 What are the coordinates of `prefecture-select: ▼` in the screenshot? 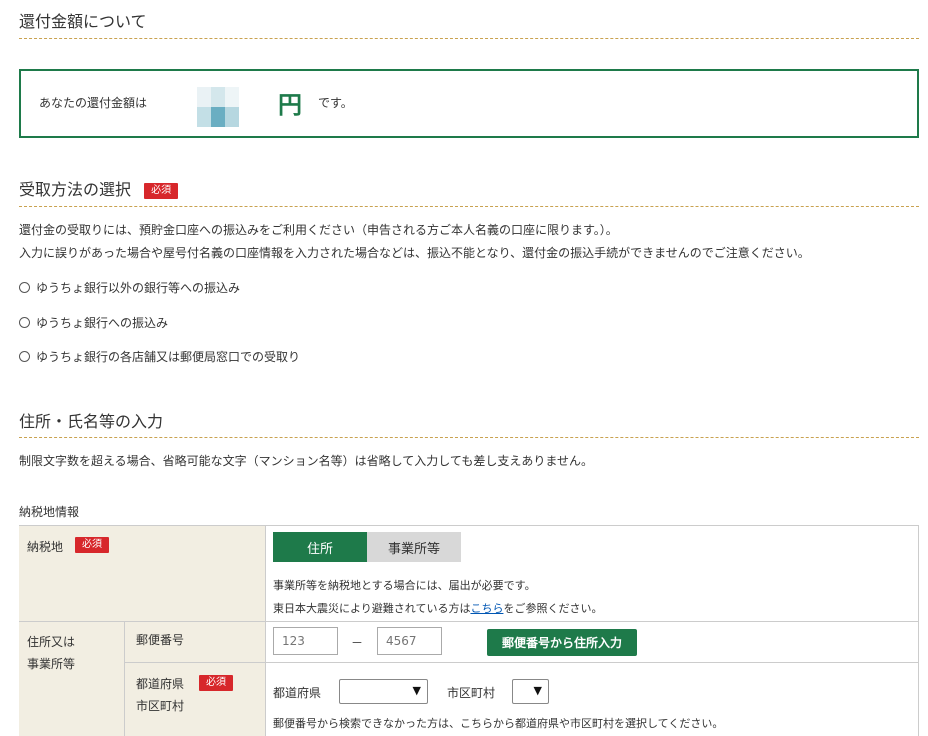 It's located at (383, 691).